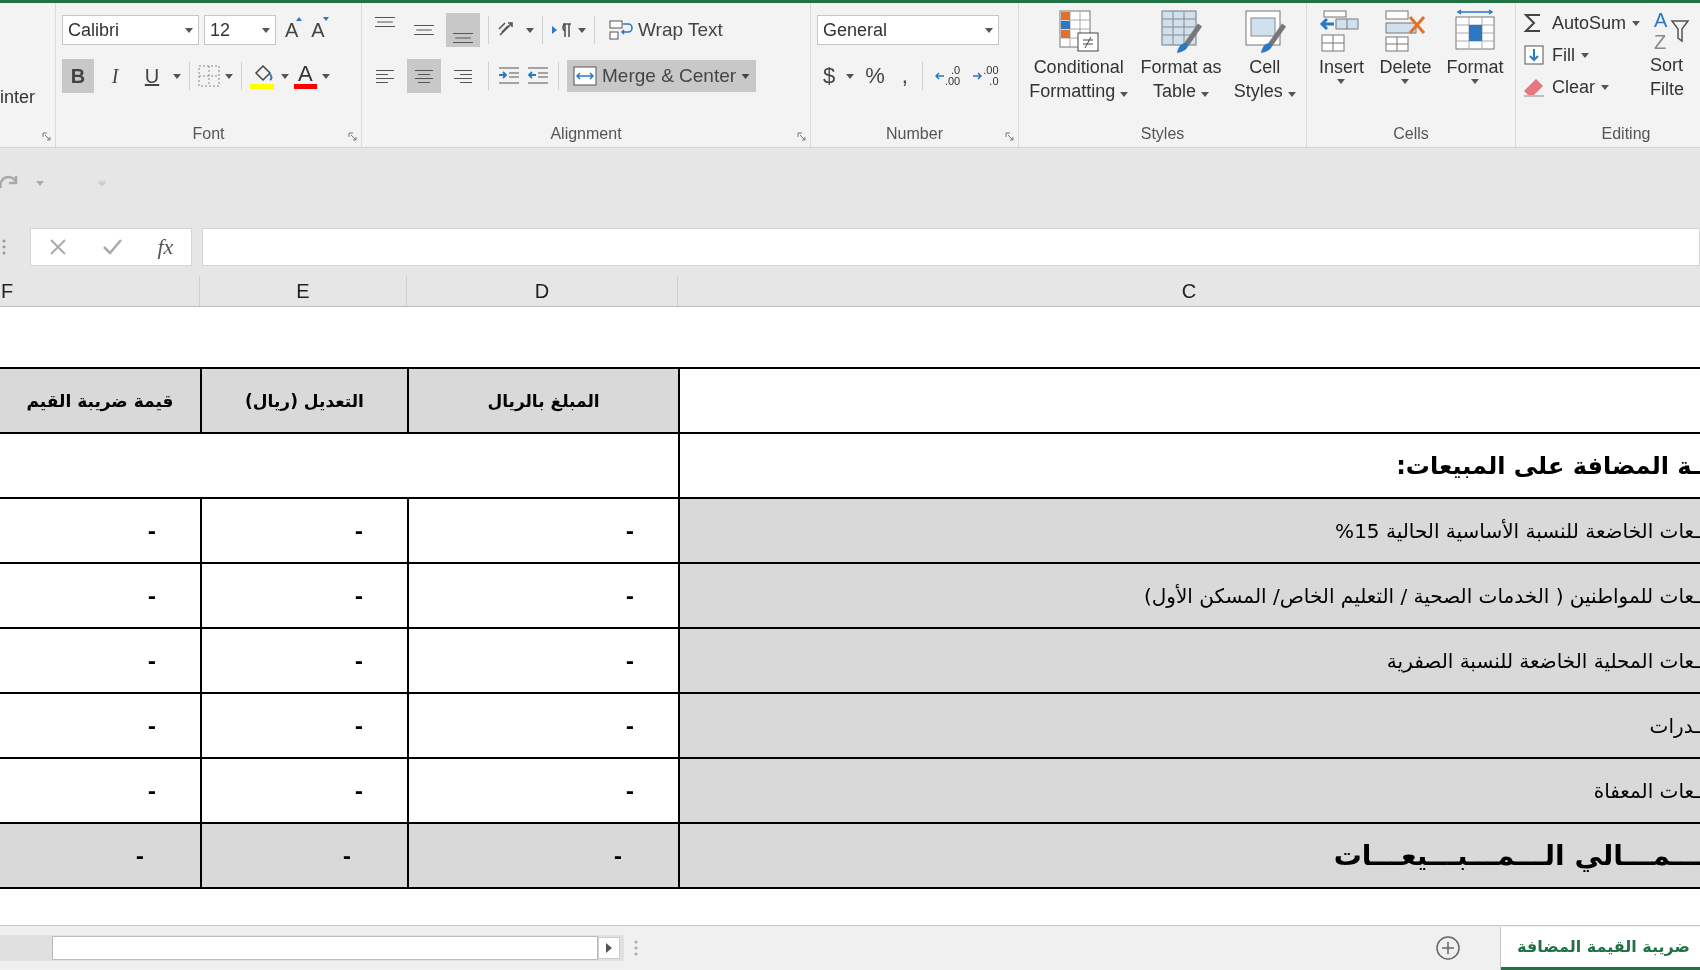 The image size is (1700, 970). I want to click on row-label-cell: ـعات المعفاة, so click(1189, 790).